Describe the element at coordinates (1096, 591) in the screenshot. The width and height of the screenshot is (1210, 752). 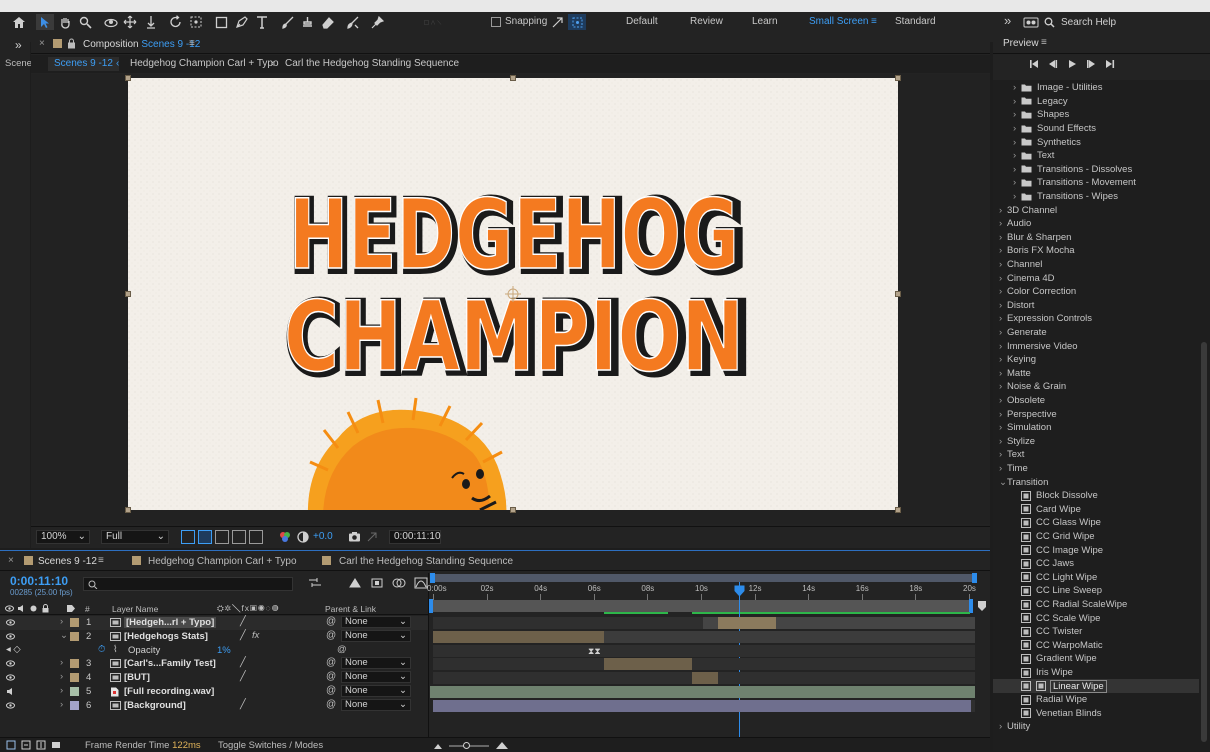
I see `effect-item: CC Line Sweep` at that location.